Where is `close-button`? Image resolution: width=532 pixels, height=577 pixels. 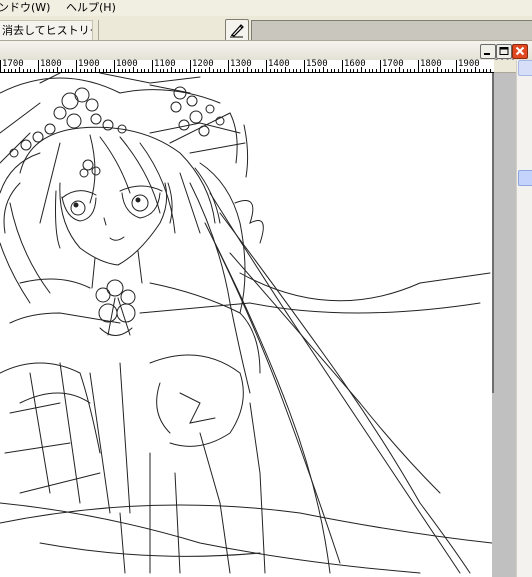 close-button is located at coordinates (520, 51).